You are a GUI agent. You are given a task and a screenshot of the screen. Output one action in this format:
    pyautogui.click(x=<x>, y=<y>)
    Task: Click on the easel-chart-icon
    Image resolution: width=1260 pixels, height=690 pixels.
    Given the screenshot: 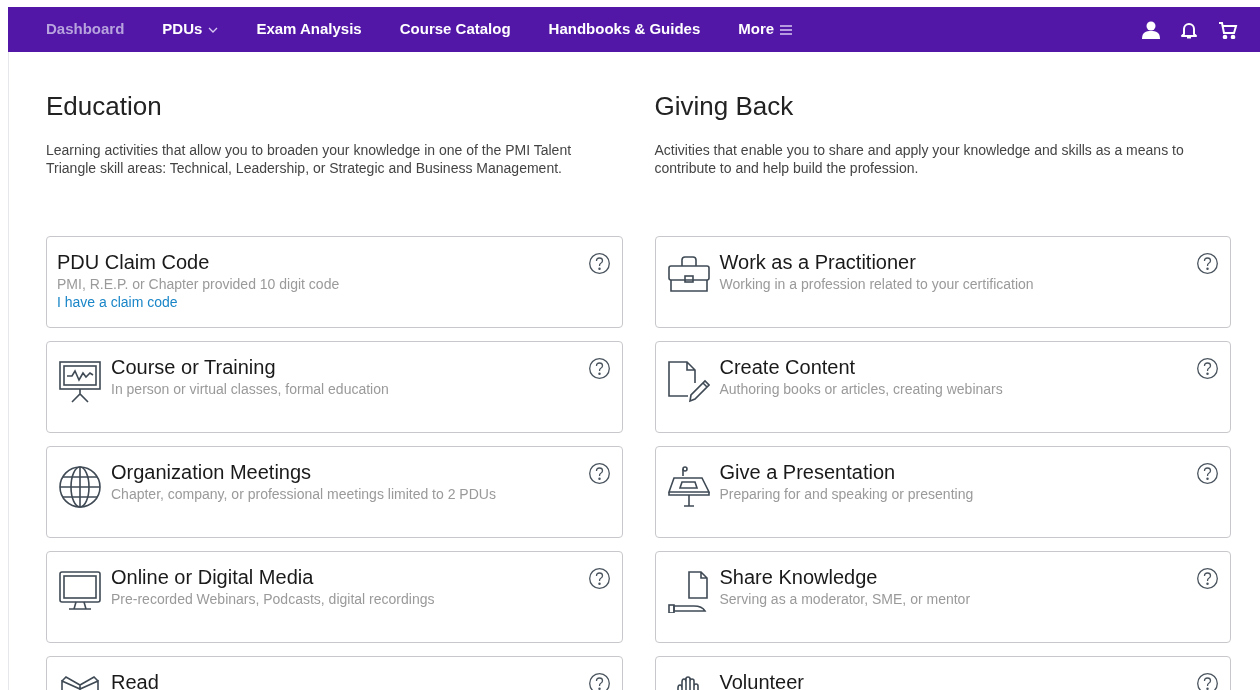 What is the action you would take?
    pyautogui.click(x=80, y=382)
    